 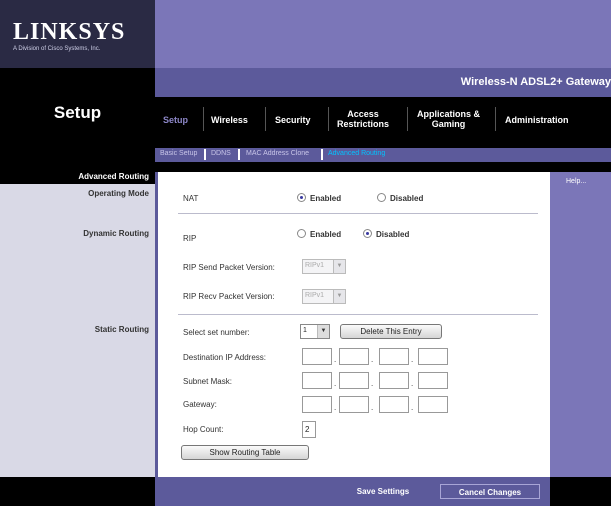 I want to click on subnet-mask-label: Subnet Mask:, so click(x=207, y=381).